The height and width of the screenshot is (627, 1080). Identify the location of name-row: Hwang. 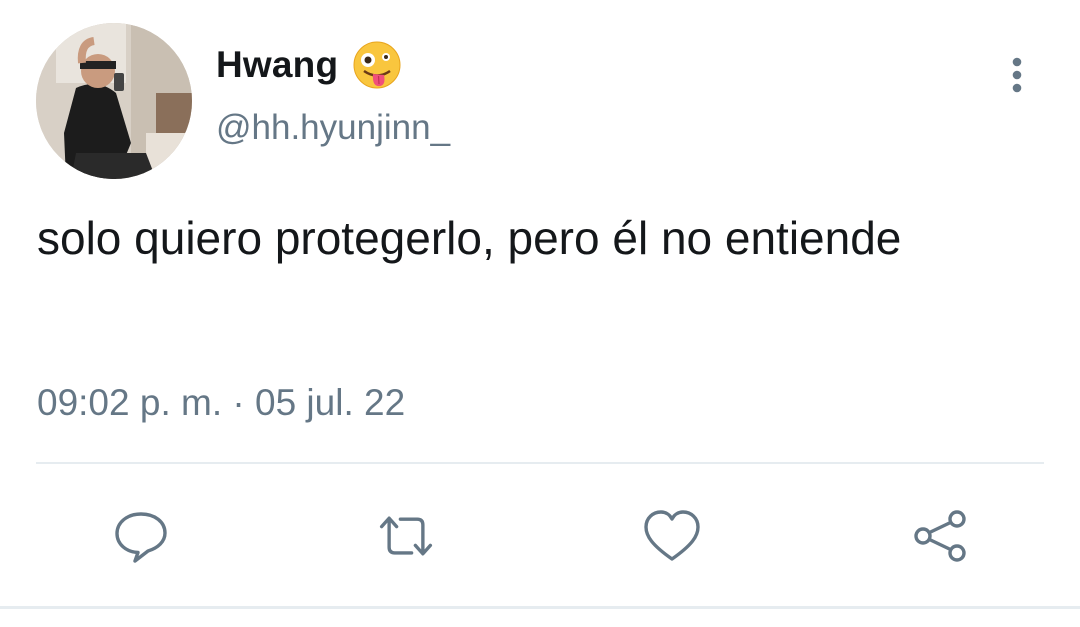
(309, 65).